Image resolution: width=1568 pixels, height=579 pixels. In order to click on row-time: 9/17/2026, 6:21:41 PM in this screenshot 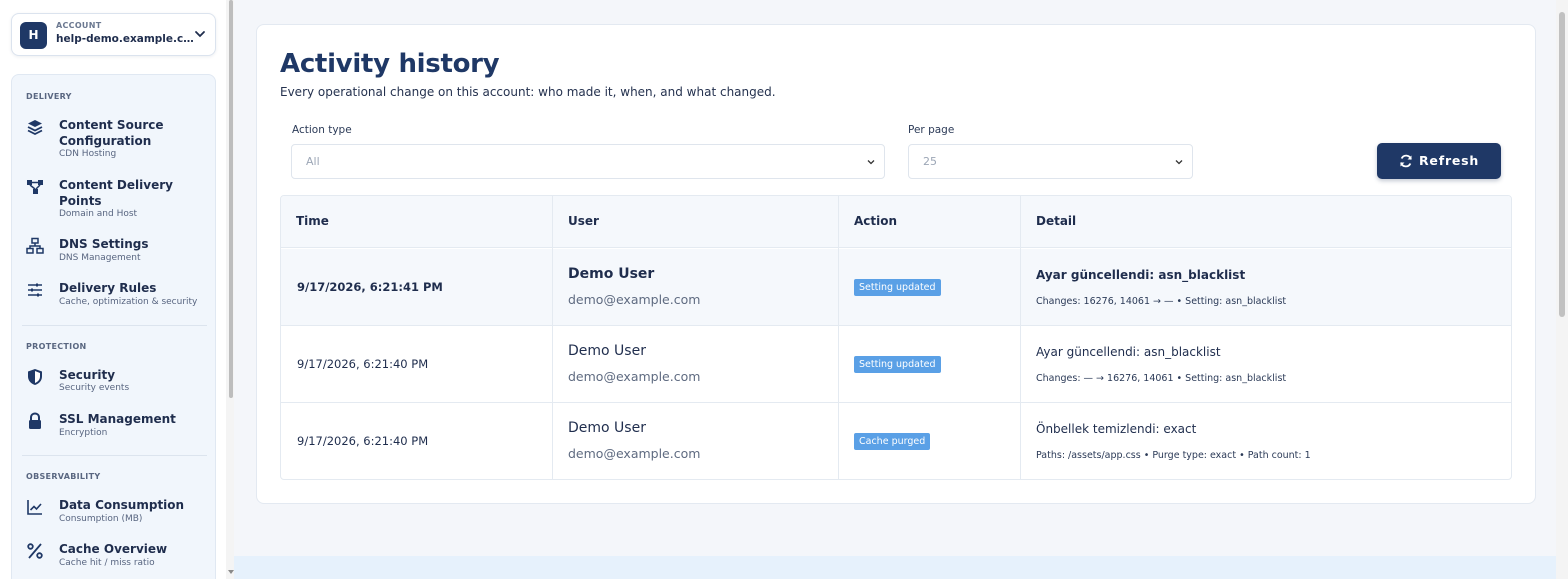, I will do `click(370, 287)`.